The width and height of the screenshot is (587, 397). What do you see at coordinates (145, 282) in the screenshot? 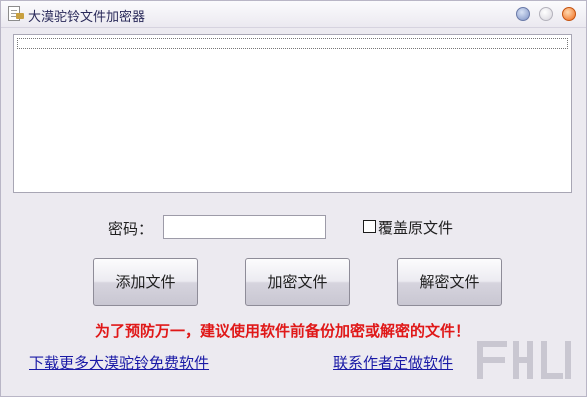
I see `add-files-button: 添加文件` at bounding box center [145, 282].